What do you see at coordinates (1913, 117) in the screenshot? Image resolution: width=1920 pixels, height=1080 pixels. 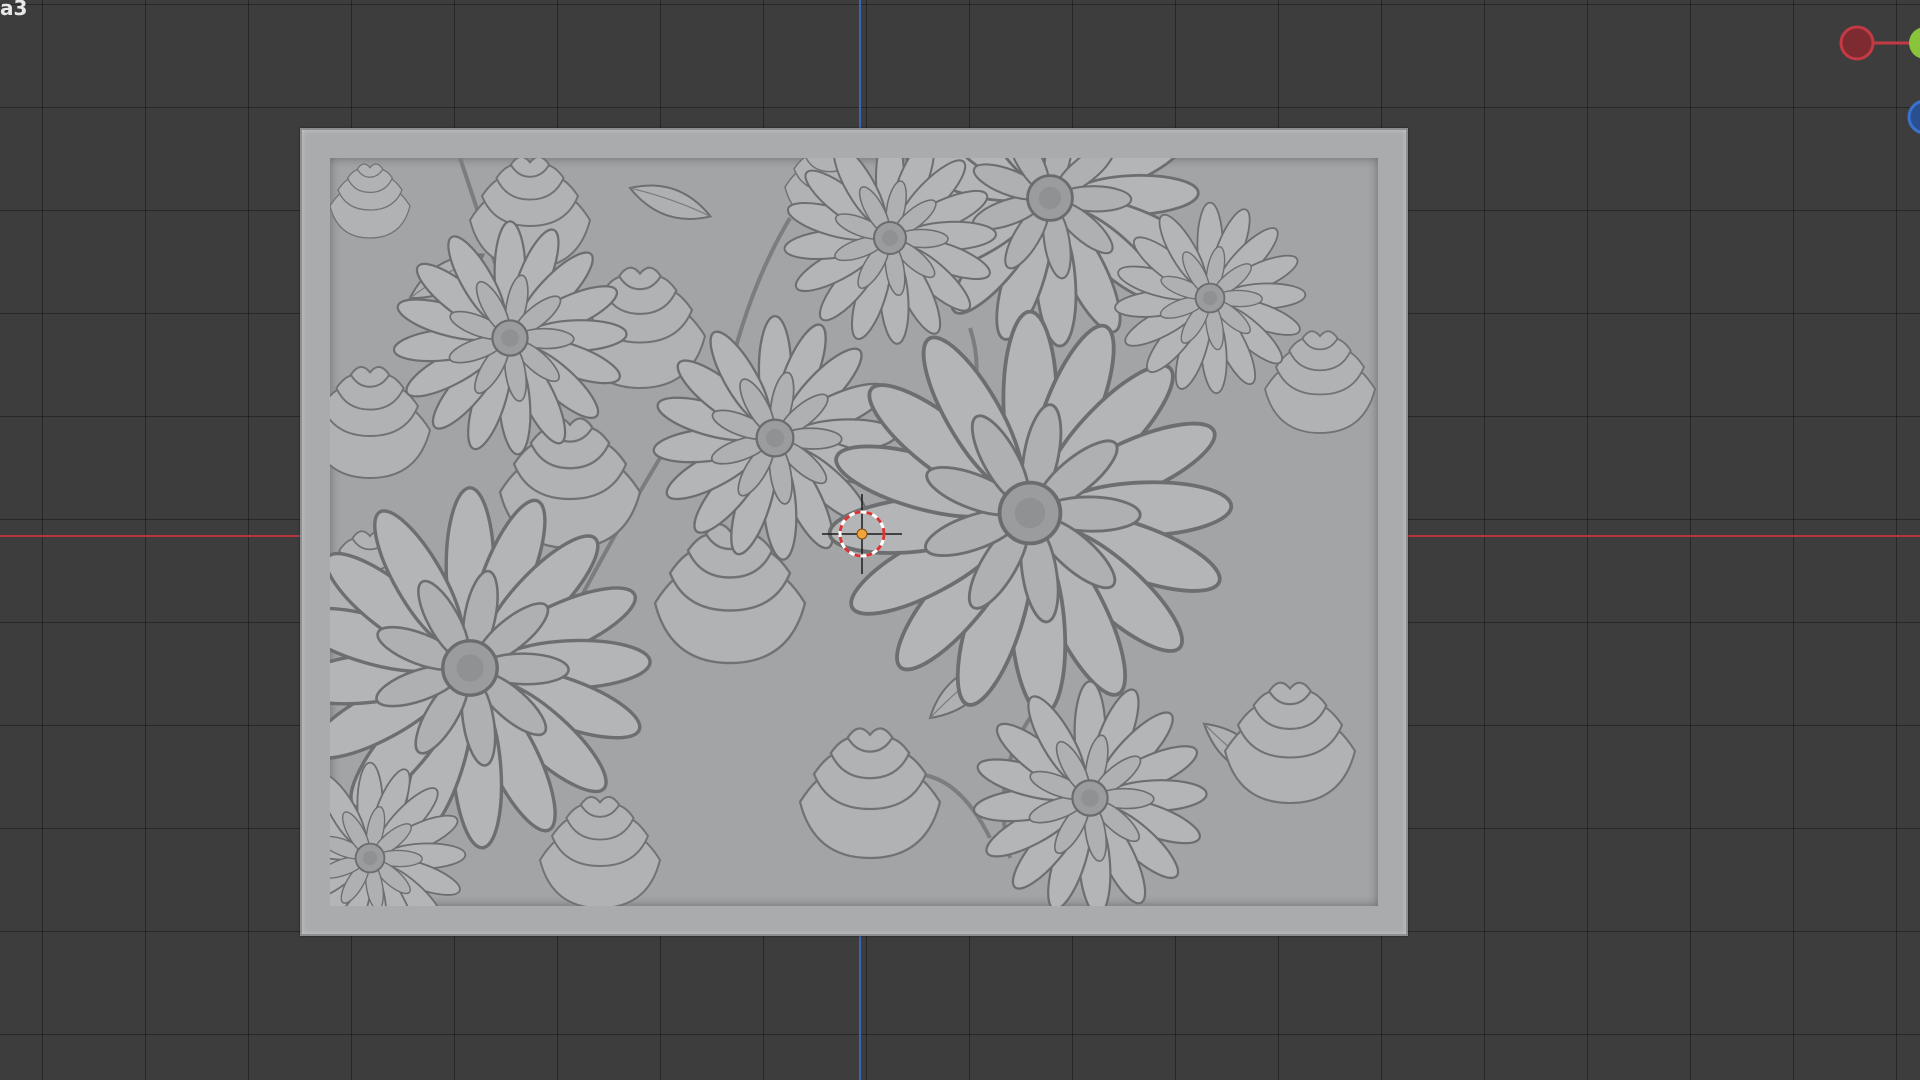 I see `z-axis-handle-icon` at bounding box center [1913, 117].